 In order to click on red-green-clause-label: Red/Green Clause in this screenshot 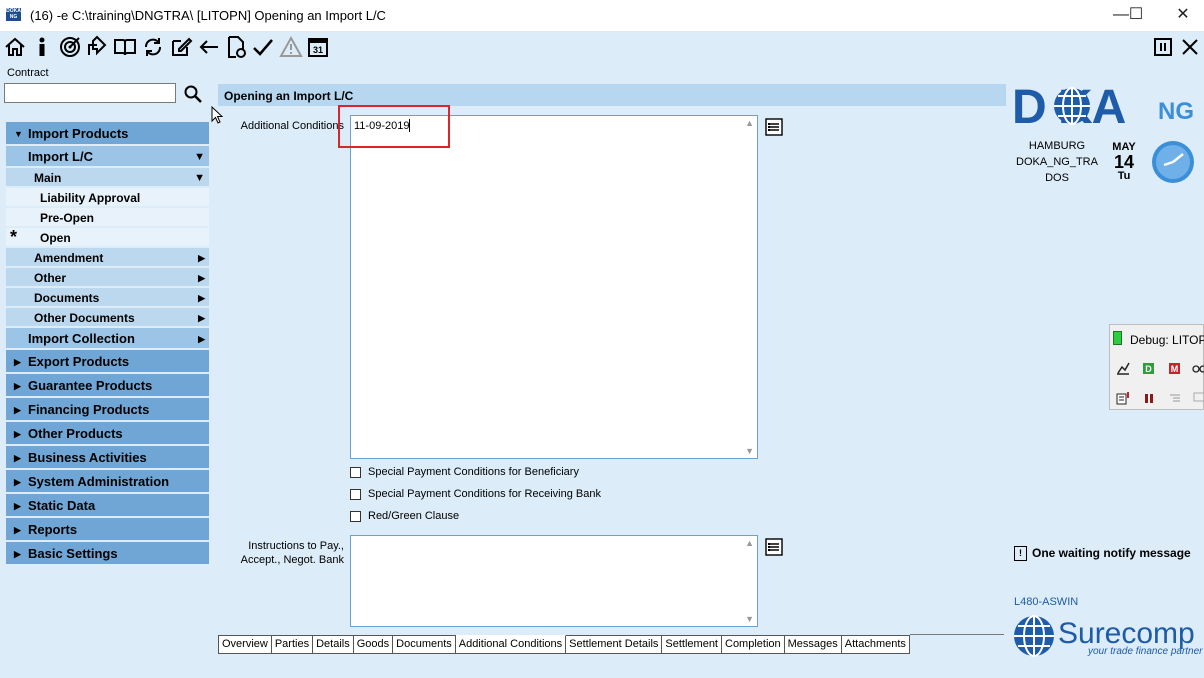, I will do `click(414, 516)`.